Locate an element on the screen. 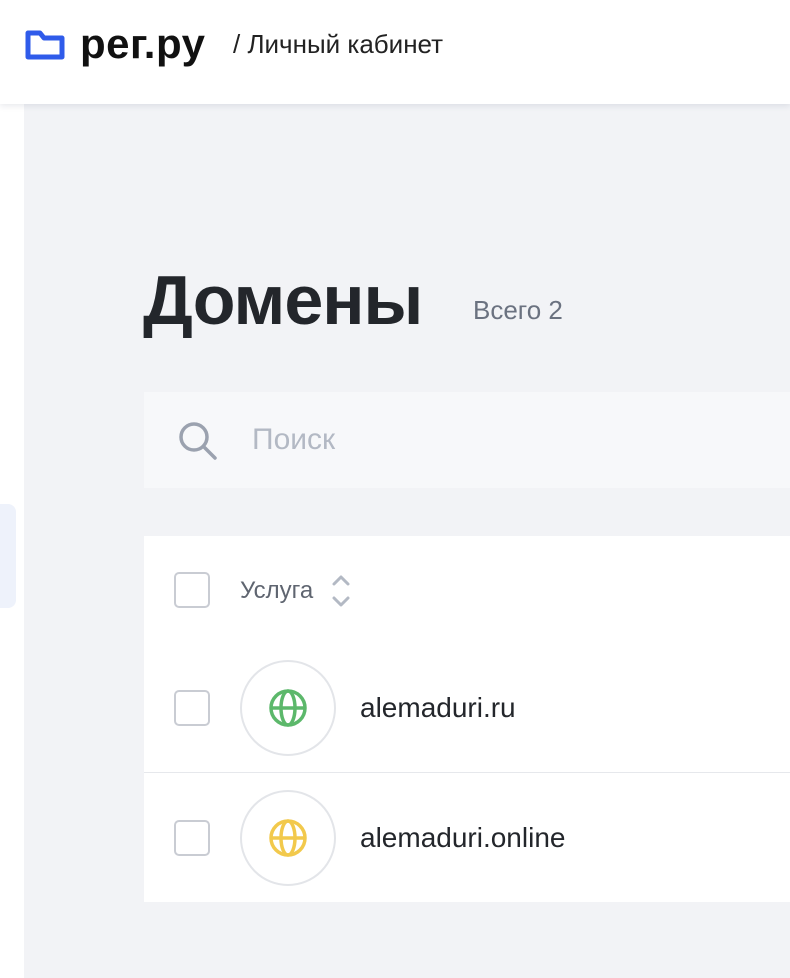 The width and height of the screenshot is (790, 978). table-row: alemaduri.online is located at coordinates (467, 838).